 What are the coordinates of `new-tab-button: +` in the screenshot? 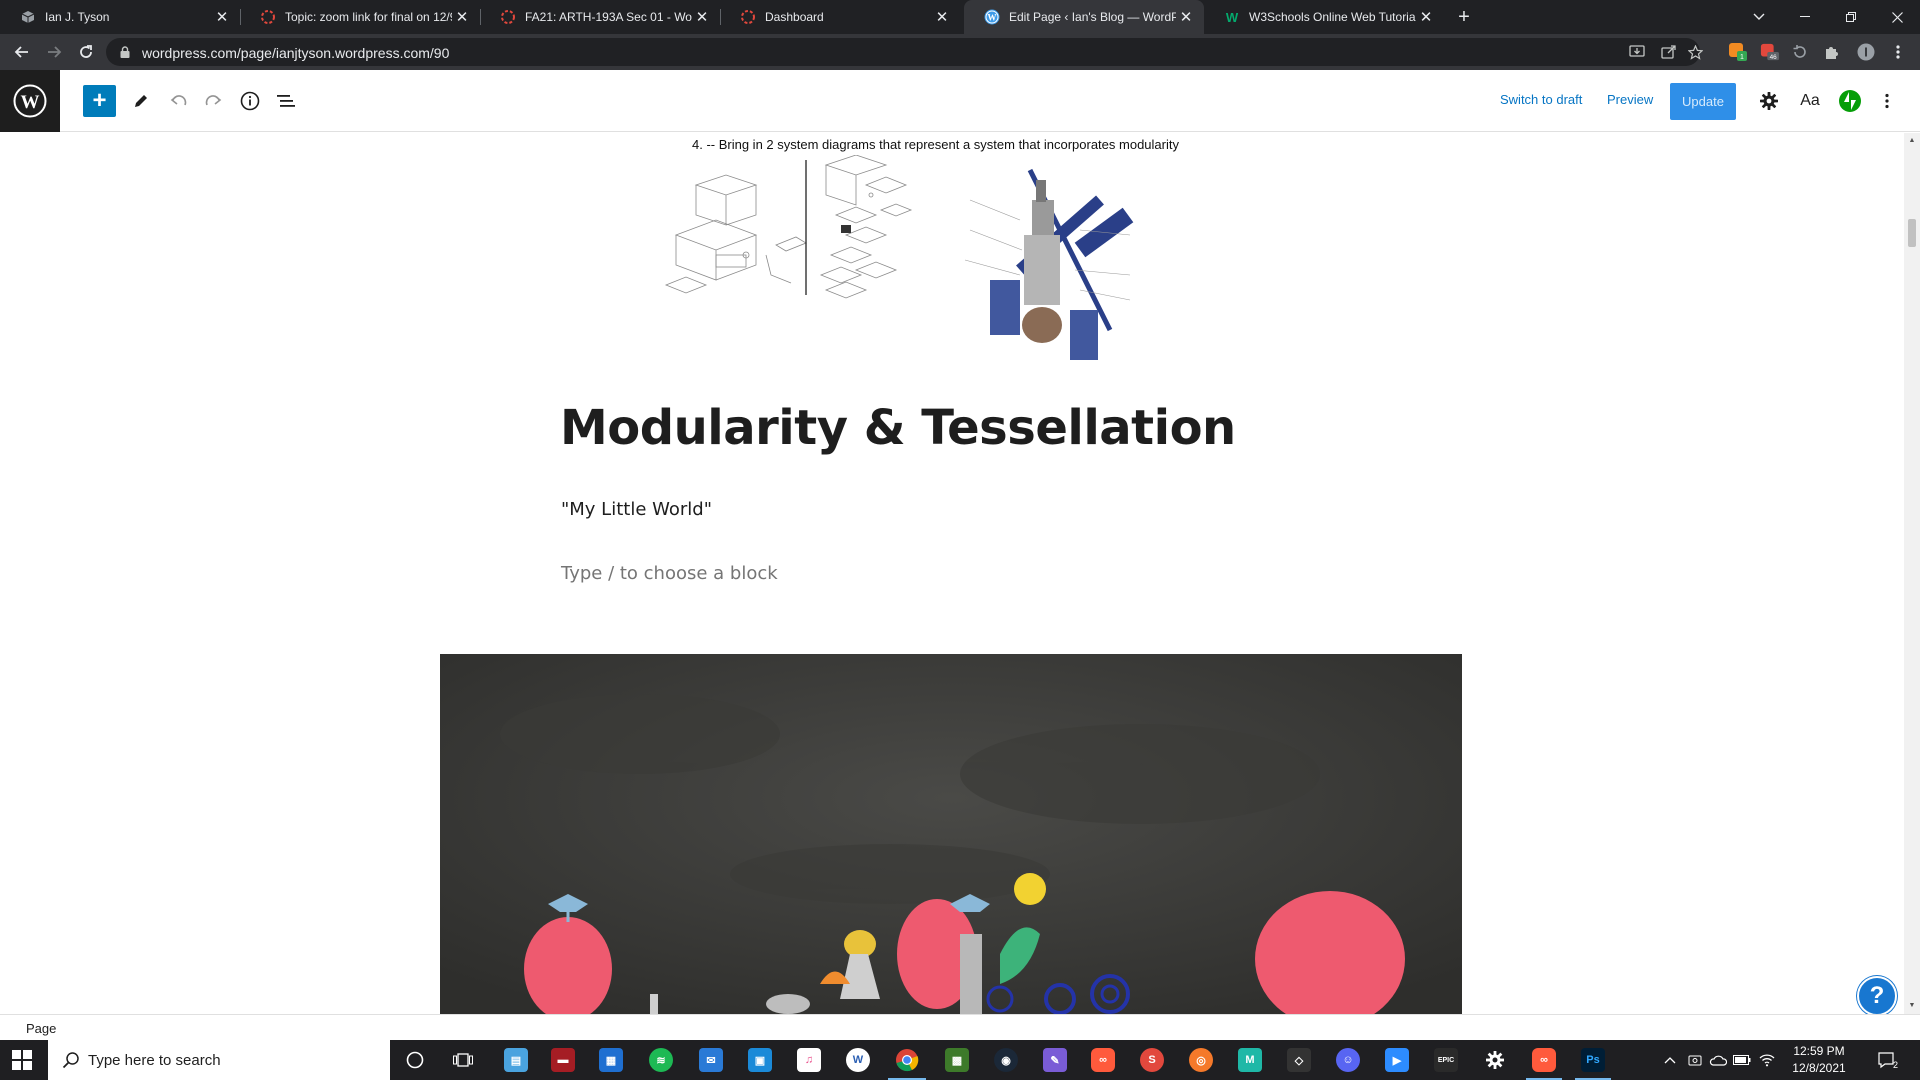 It's located at (1464, 17).